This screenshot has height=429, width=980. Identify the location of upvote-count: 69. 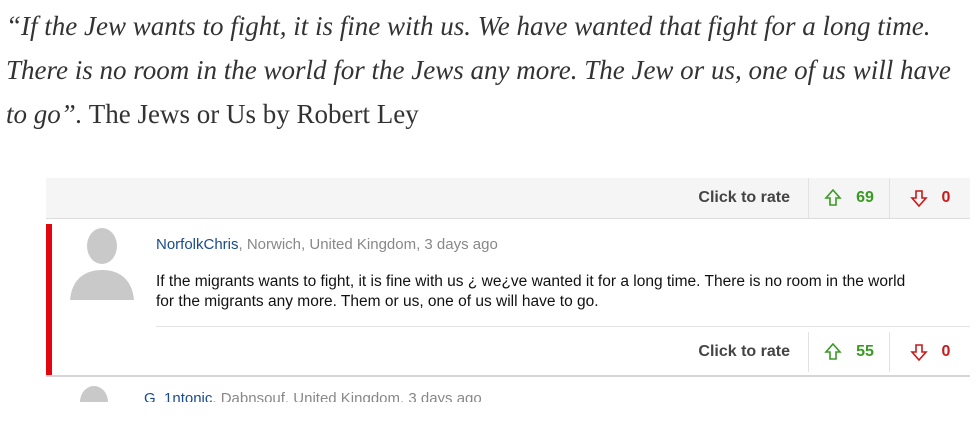
(865, 197).